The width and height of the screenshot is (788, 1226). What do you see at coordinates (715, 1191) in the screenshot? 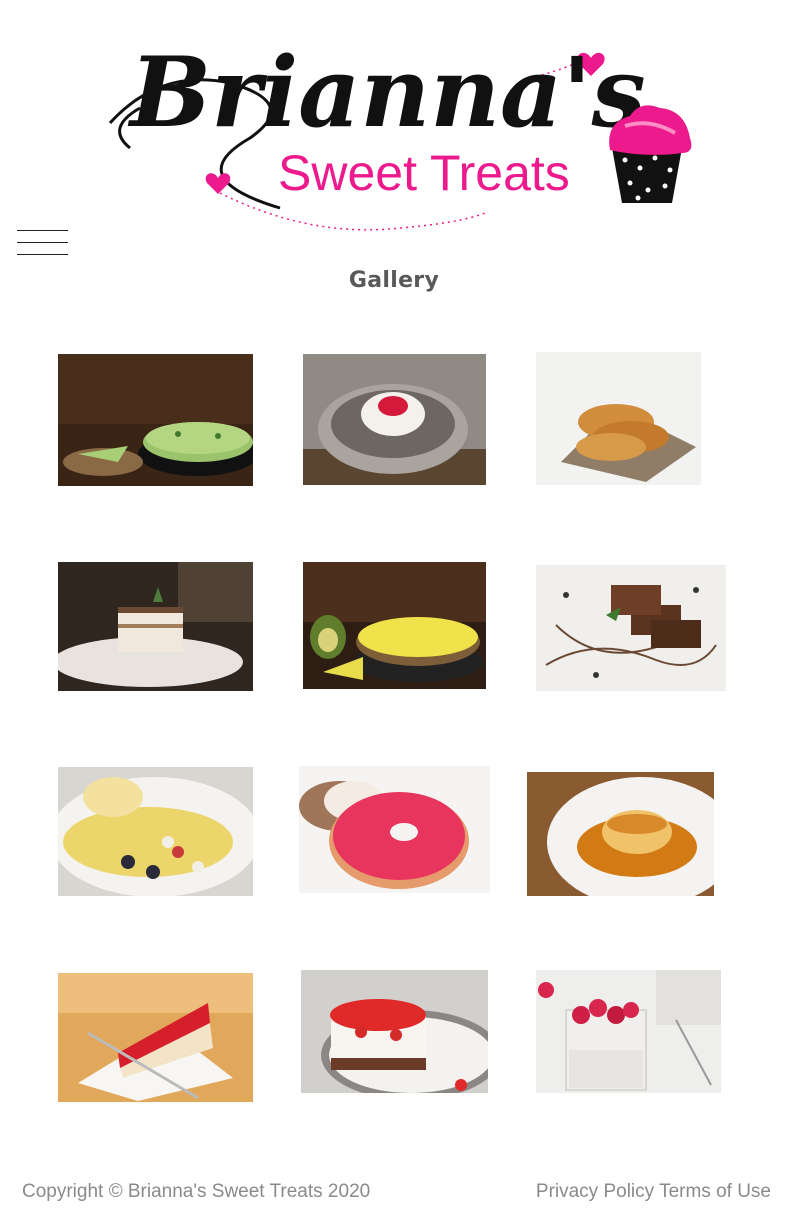
I see `terms-of-use-link: Terms of Use` at bounding box center [715, 1191].